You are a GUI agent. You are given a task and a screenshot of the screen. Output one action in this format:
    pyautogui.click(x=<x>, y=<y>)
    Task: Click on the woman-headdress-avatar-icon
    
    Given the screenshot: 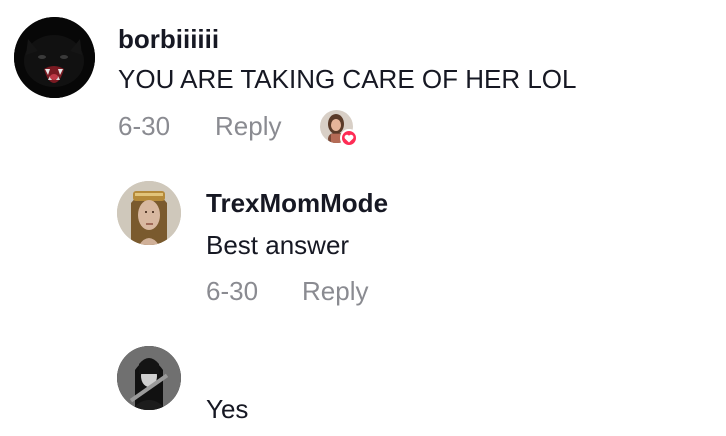 What is the action you would take?
    pyautogui.click(x=149, y=213)
    